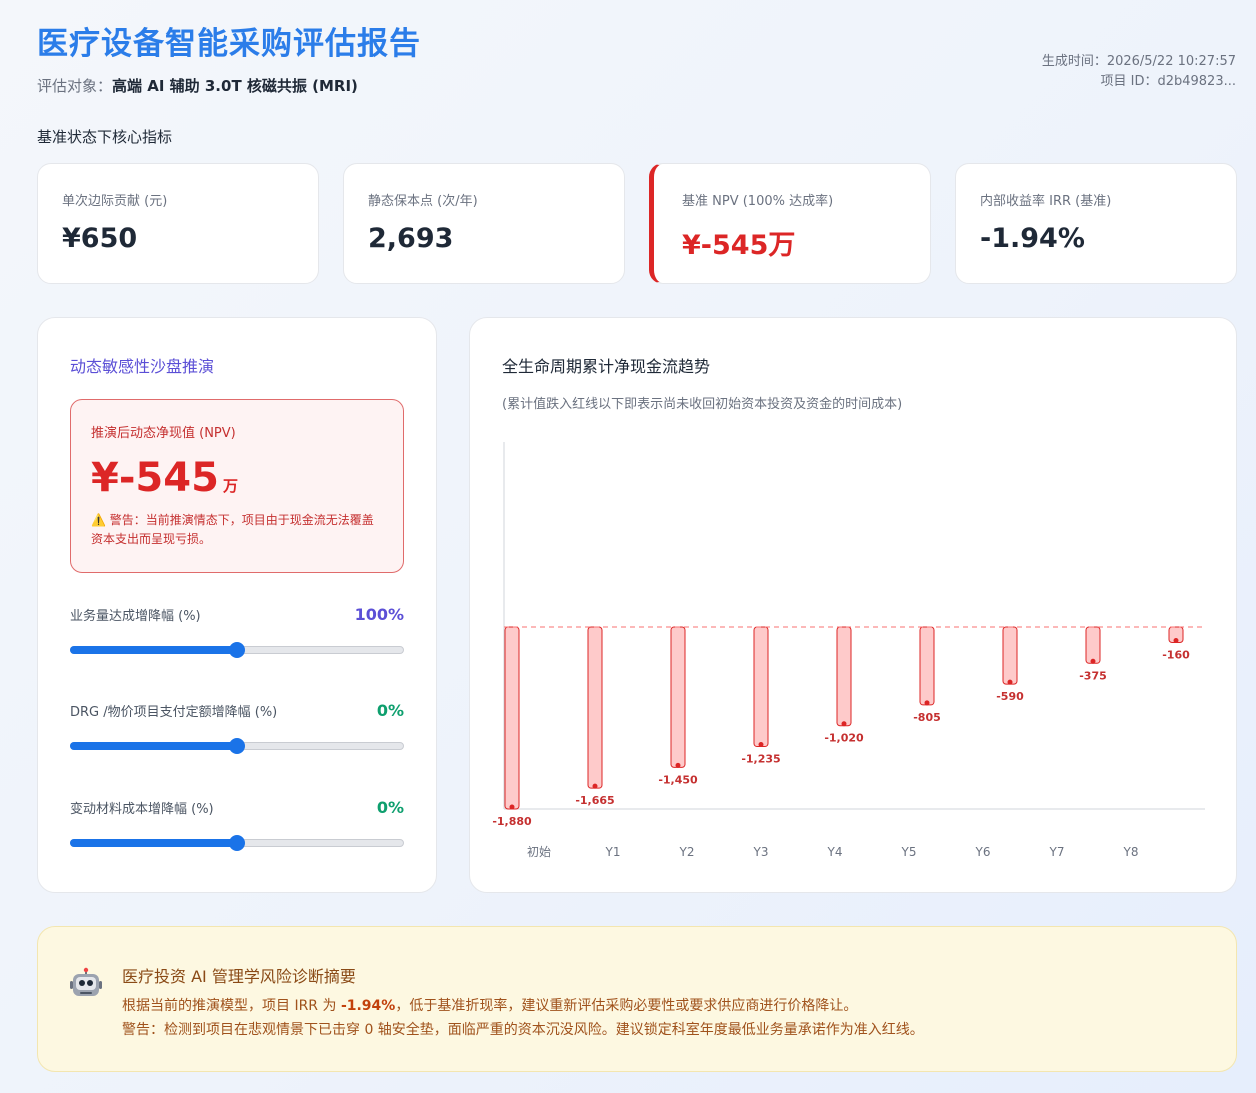  Describe the element at coordinates (739, 245) in the screenshot. I see `kpi-value: ¥-545万` at that location.